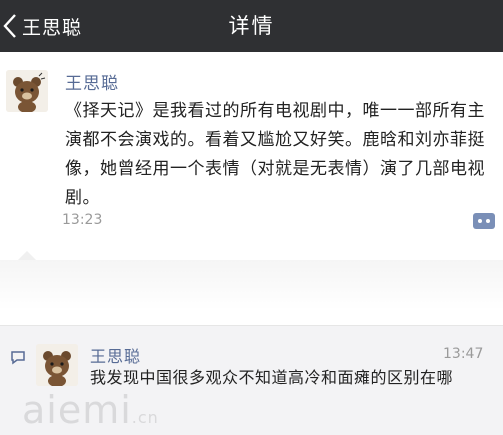 The image size is (503, 435). I want to click on avatar, so click(27, 91).